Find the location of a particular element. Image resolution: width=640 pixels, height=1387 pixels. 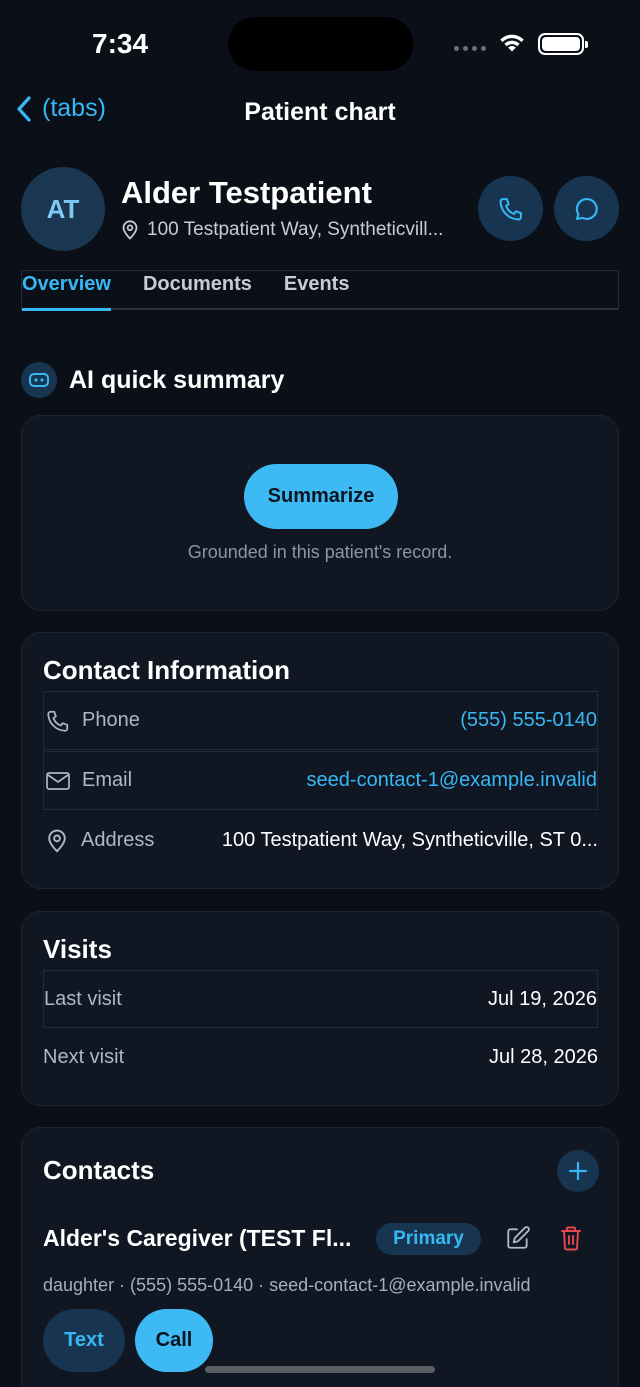

add-contact-button is located at coordinates (578, 1171).